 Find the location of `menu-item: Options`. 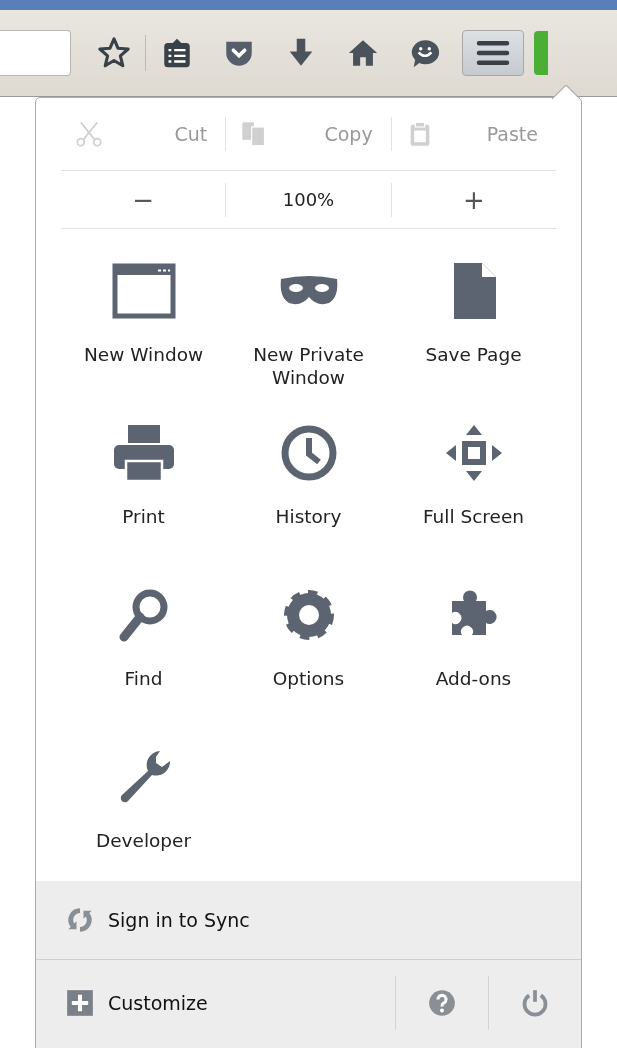

menu-item: Options is located at coordinates (308, 660).